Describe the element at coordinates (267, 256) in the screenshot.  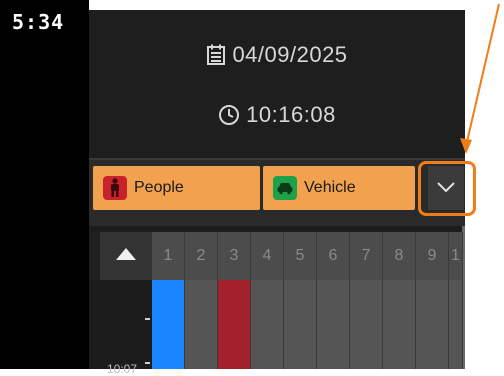
I see `channel-header: 4` at that location.